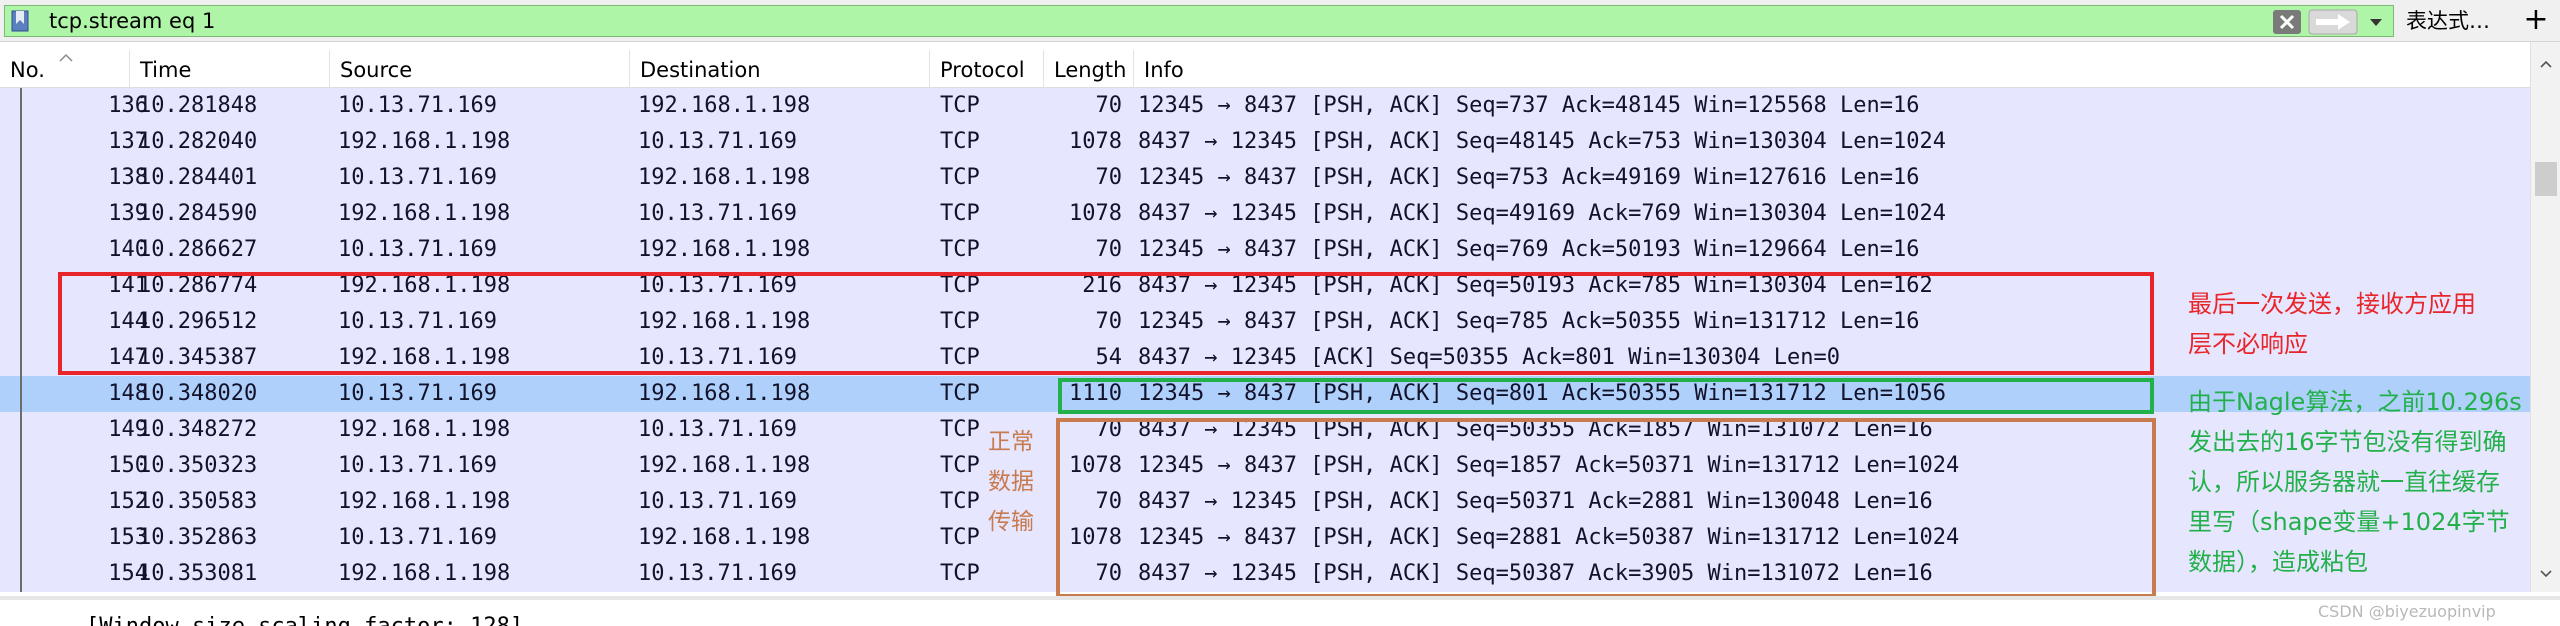 Image resolution: width=2560 pixels, height=626 pixels. I want to click on packet-cell-no: 148, so click(128, 393).